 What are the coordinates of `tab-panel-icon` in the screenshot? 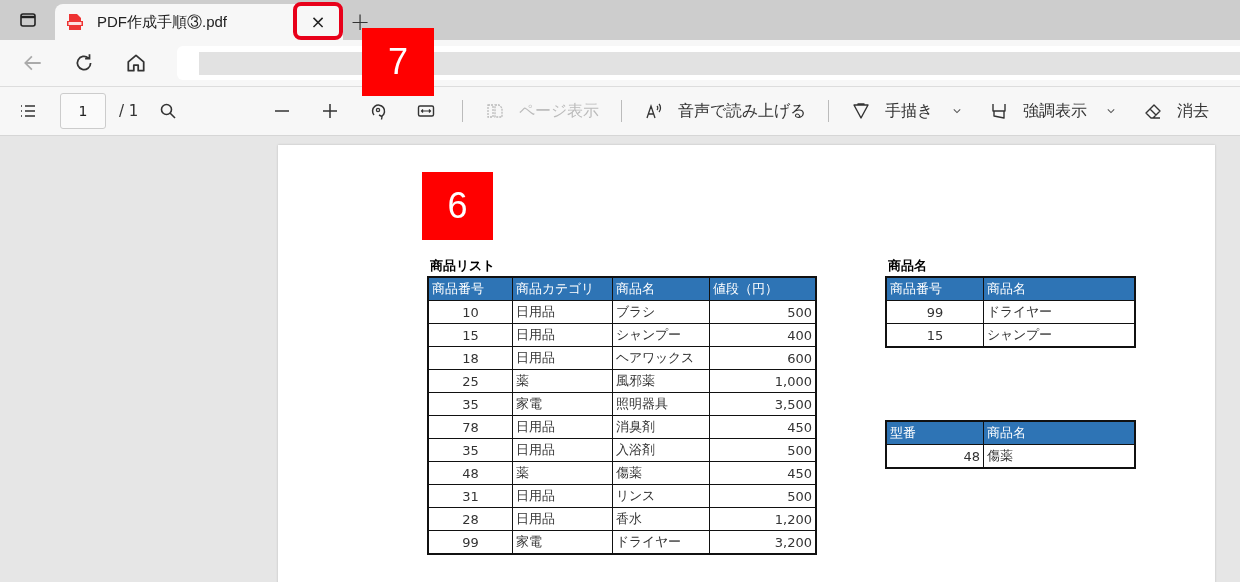 It's located at (27, 20).